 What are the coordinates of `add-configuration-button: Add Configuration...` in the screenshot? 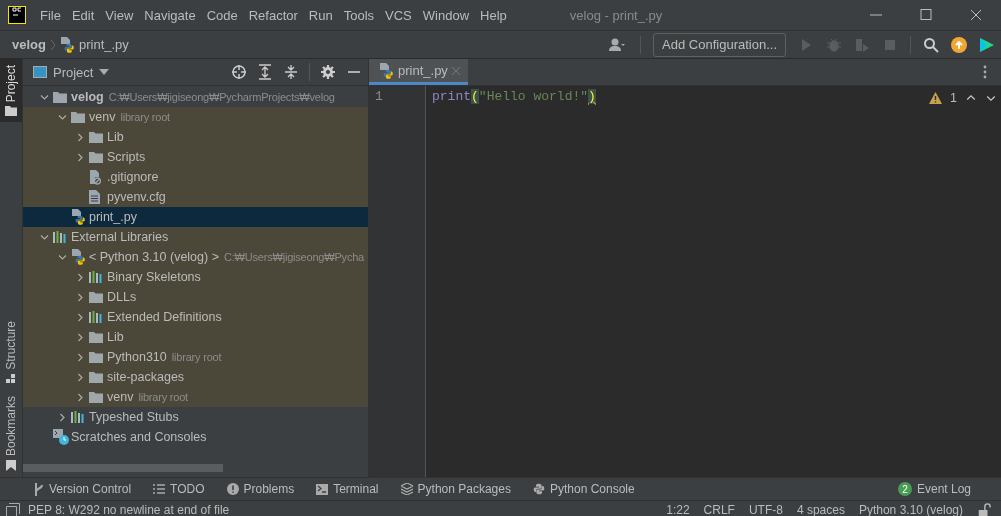 It's located at (719, 44).